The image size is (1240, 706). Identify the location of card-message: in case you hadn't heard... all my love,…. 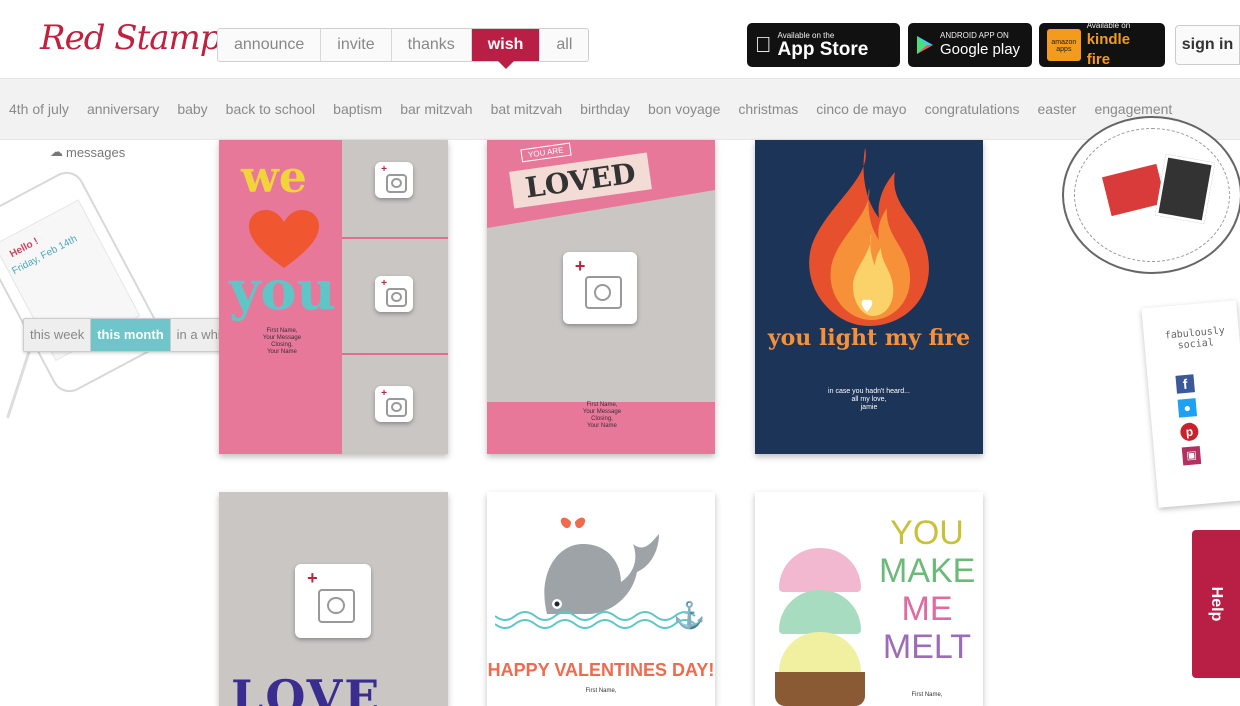
(869, 399).